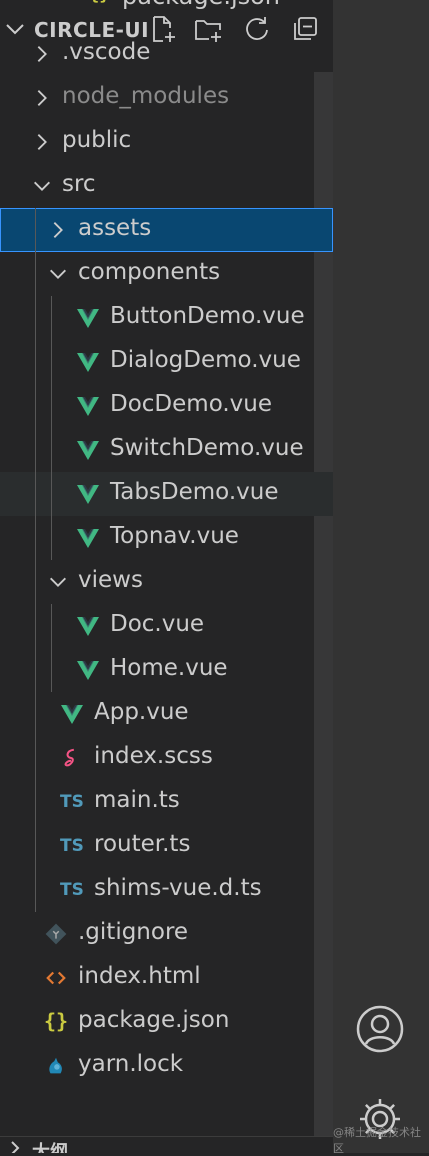  I want to click on tree-item-src: src, so click(166, 186).